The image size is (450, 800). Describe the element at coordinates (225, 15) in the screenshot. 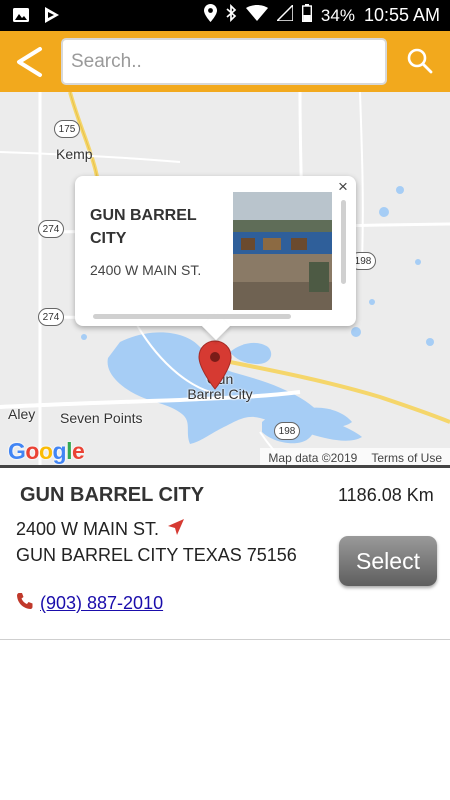

I see `status-bar: 34% 10:55 AM` at that location.